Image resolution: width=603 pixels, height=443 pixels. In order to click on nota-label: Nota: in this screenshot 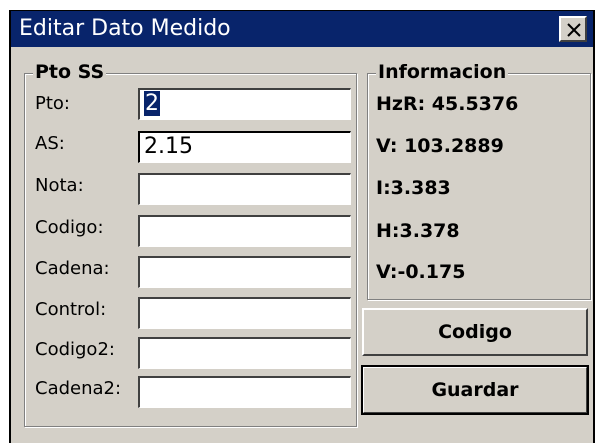, I will do `click(59, 185)`.